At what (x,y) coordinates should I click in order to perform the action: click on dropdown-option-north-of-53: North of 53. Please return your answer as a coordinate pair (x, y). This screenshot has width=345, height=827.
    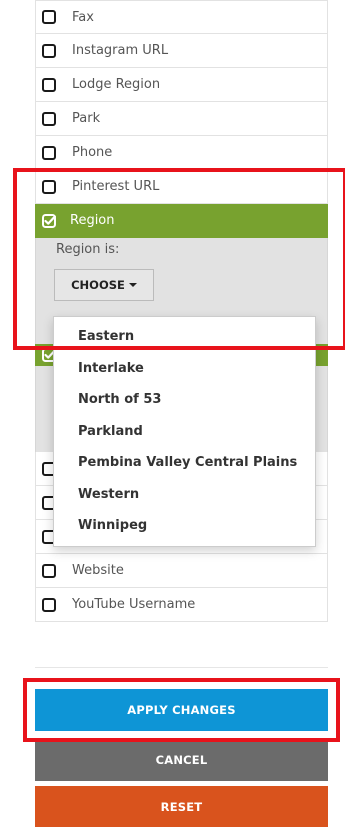
    Looking at the image, I should click on (184, 400).